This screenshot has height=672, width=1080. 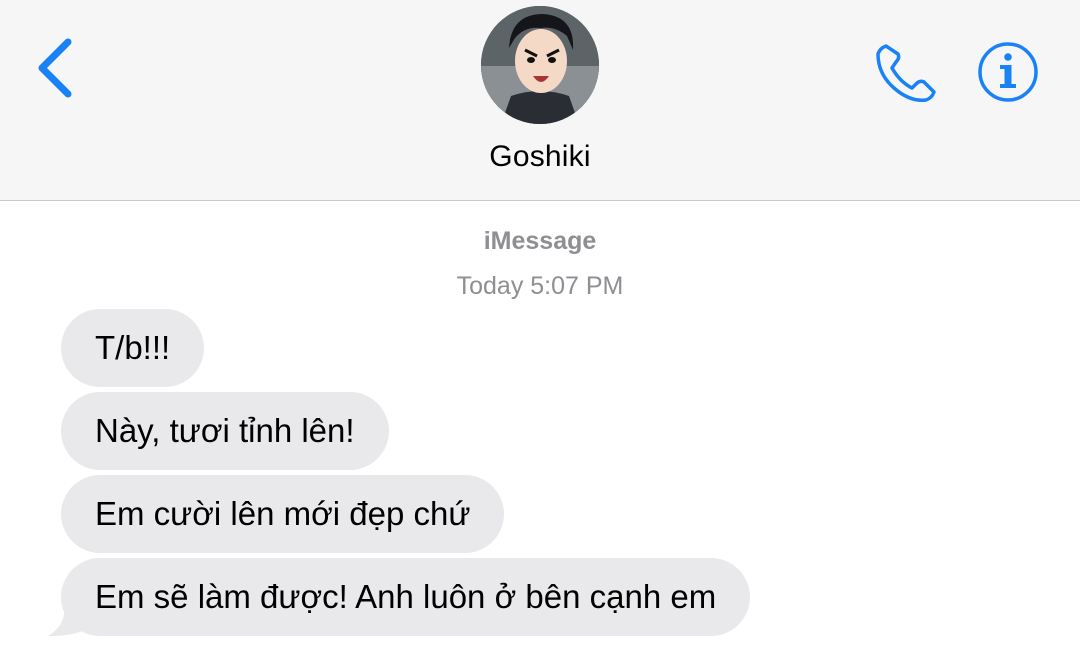 I want to click on info-button, so click(x=1008, y=72).